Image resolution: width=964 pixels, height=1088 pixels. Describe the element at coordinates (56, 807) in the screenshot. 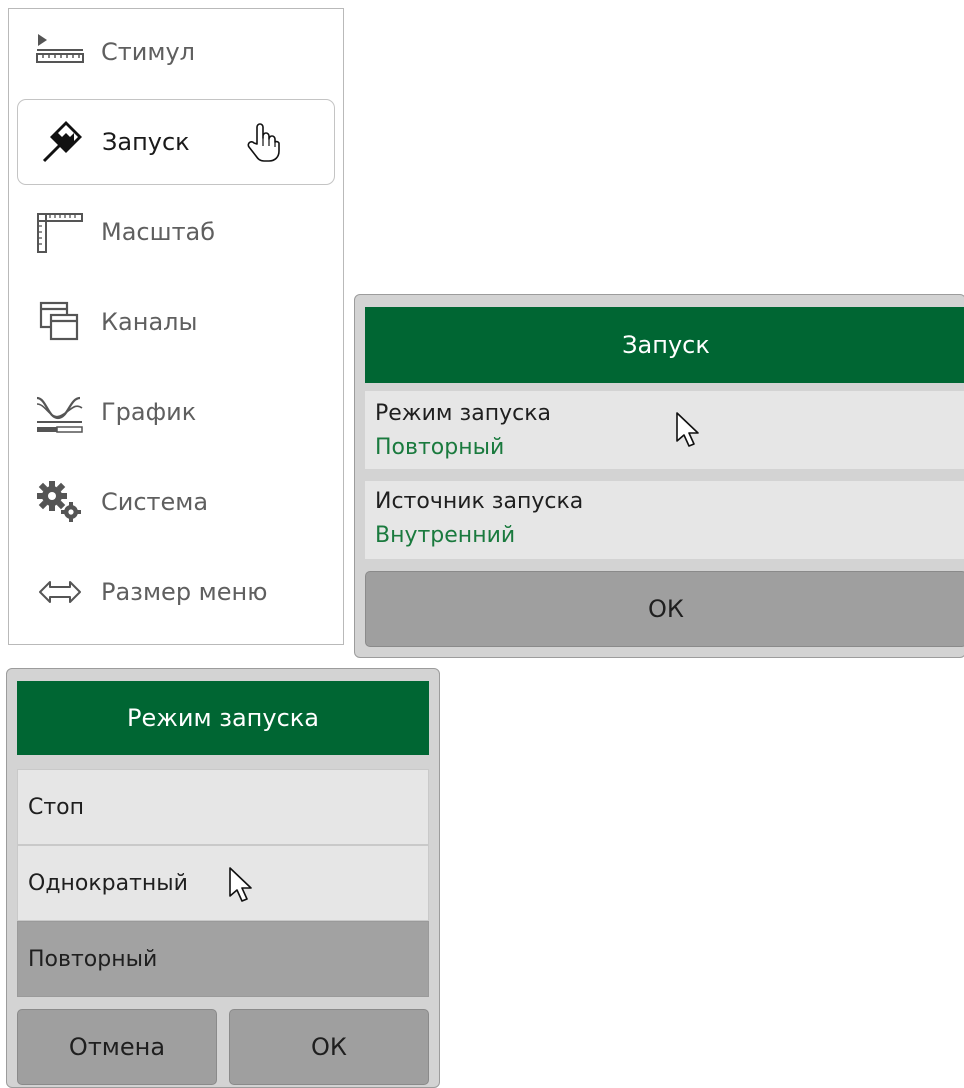

I see `option-label: Стоп` at that location.